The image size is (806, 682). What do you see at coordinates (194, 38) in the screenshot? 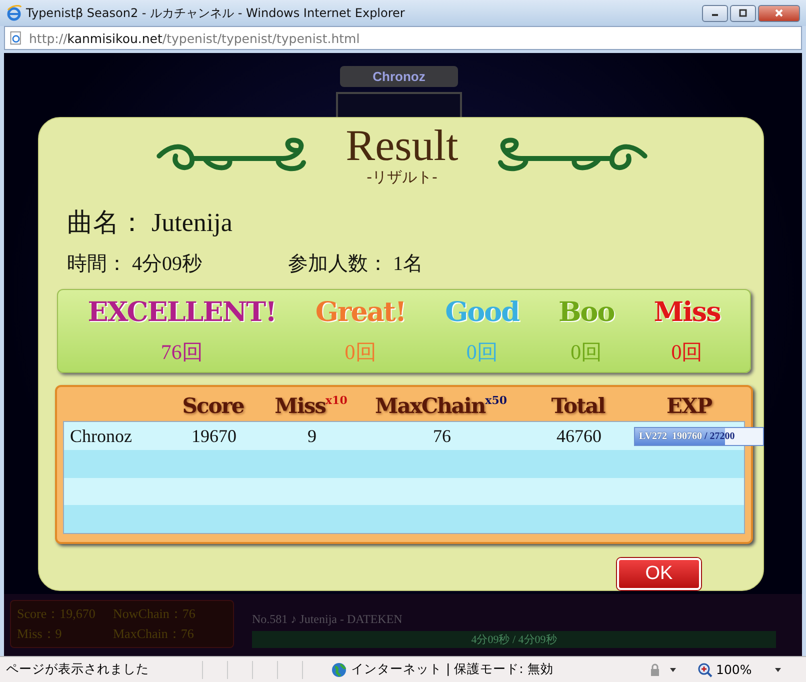
I see `url-text: http://kanmisikou.net/typenist/typenist/typenist.html` at bounding box center [194, 38].